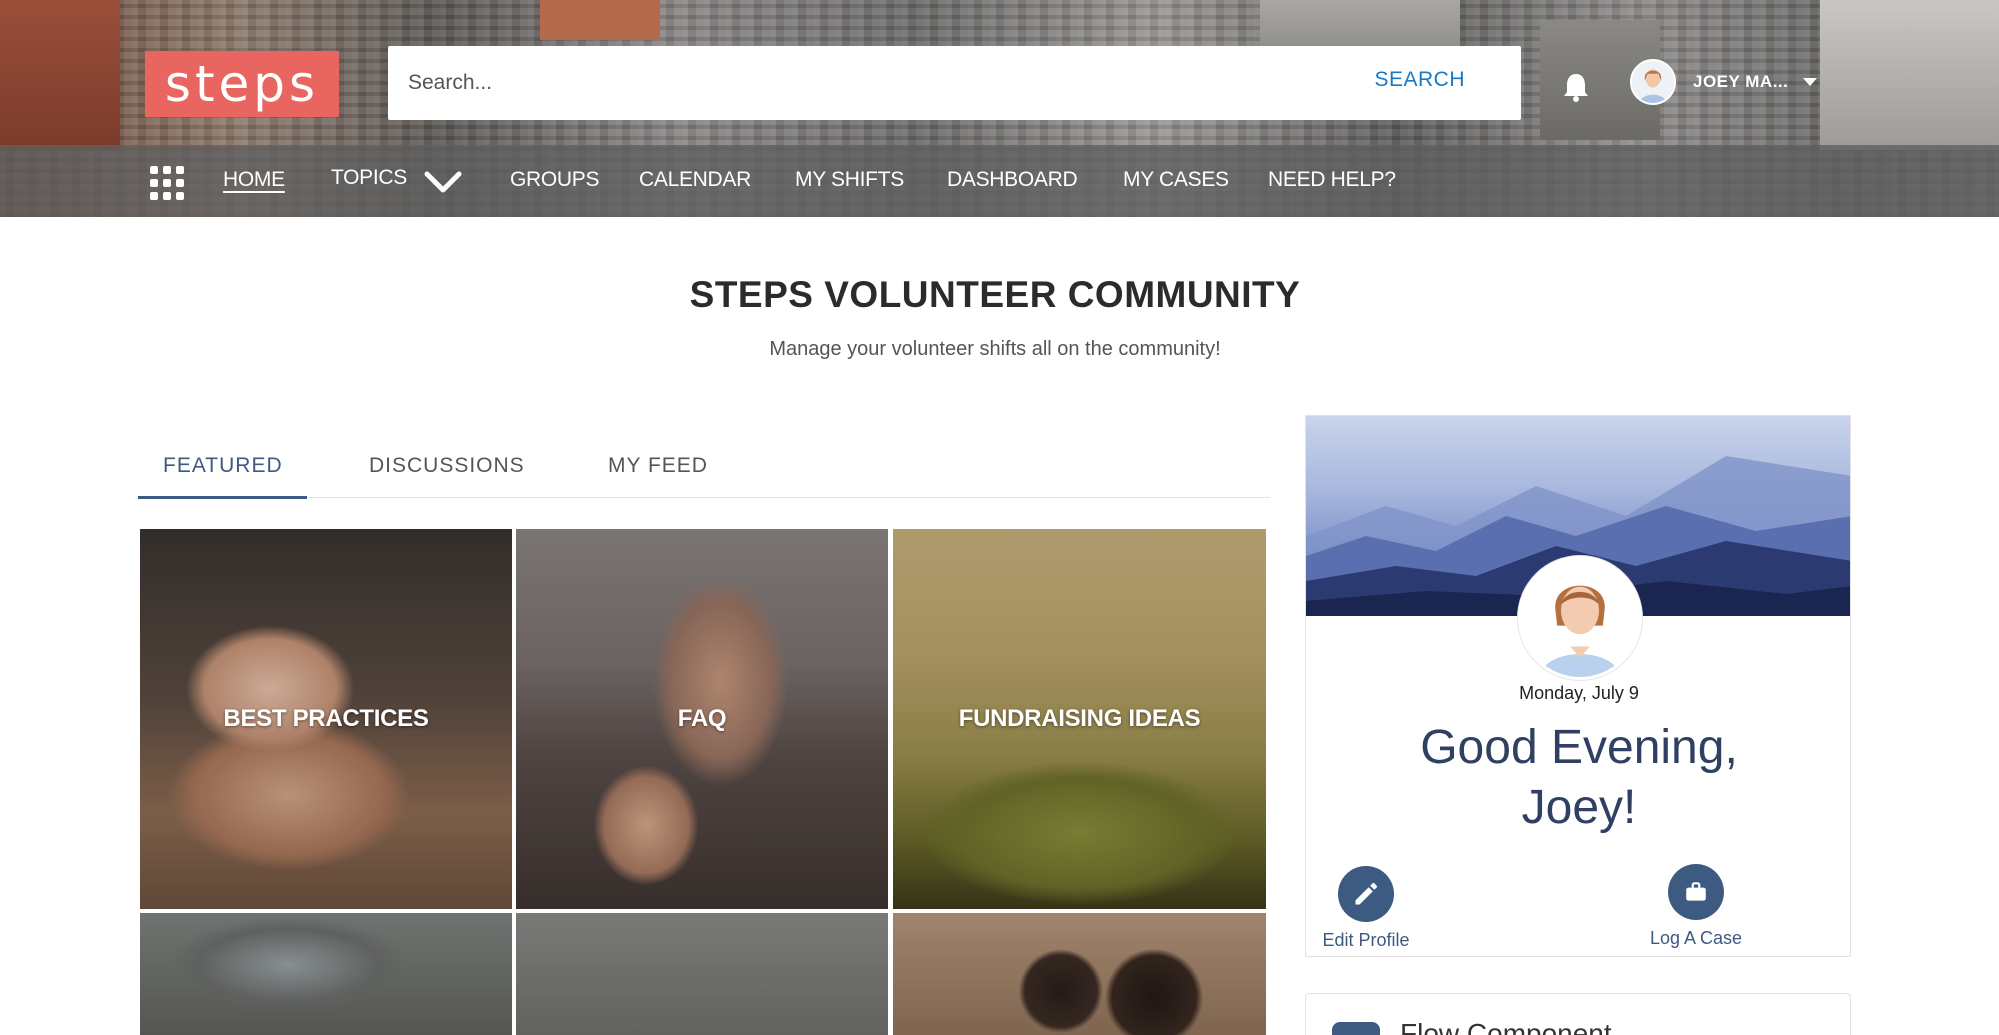  I want to click on topic-tile-faq: FAQ, so click(702, 719).